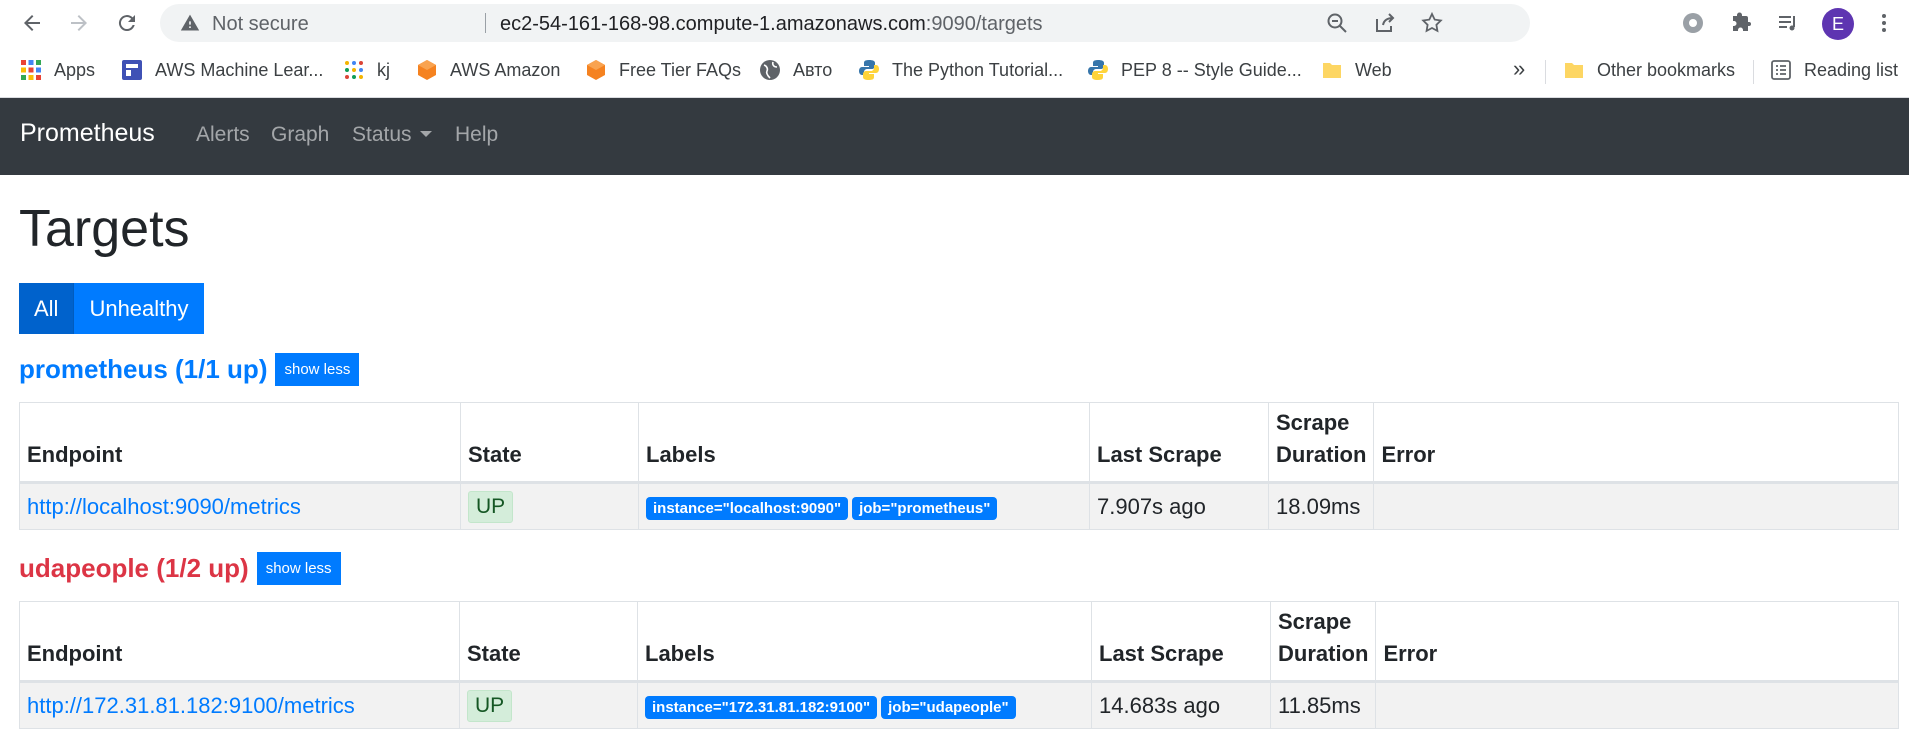  What do you see at coordinates (223, 135) in the screenshot?
I see `nav-alerts: Alerts` at bounding box center [223, 135].